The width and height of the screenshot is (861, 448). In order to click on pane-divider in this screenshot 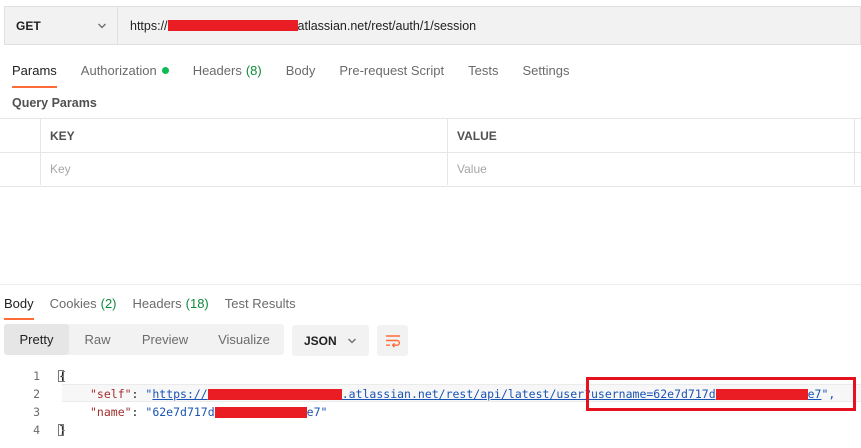, I will do `click(430, 284)`.